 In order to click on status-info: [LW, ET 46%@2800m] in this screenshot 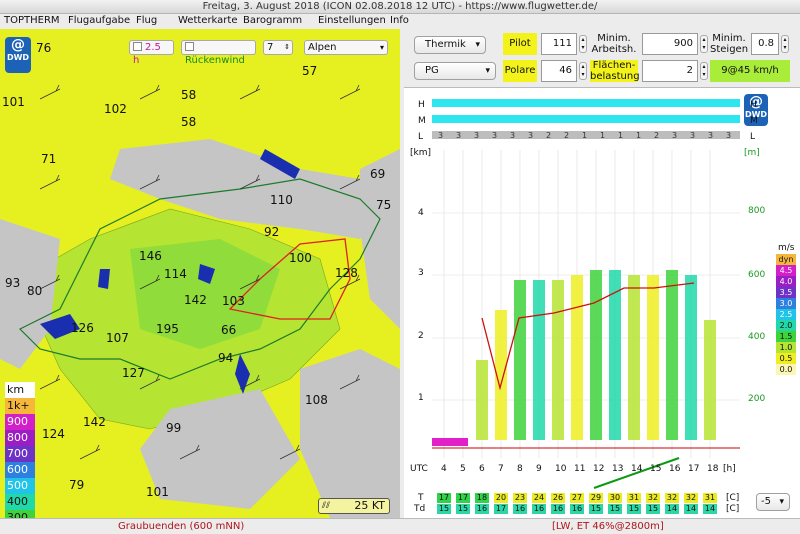, I will do `click(608, 526)`.